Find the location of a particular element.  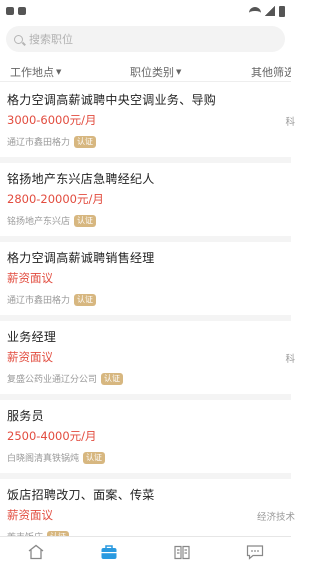

job-company: 复盛公药业通辽分公司 认证 is located at coordinates (65, 378).